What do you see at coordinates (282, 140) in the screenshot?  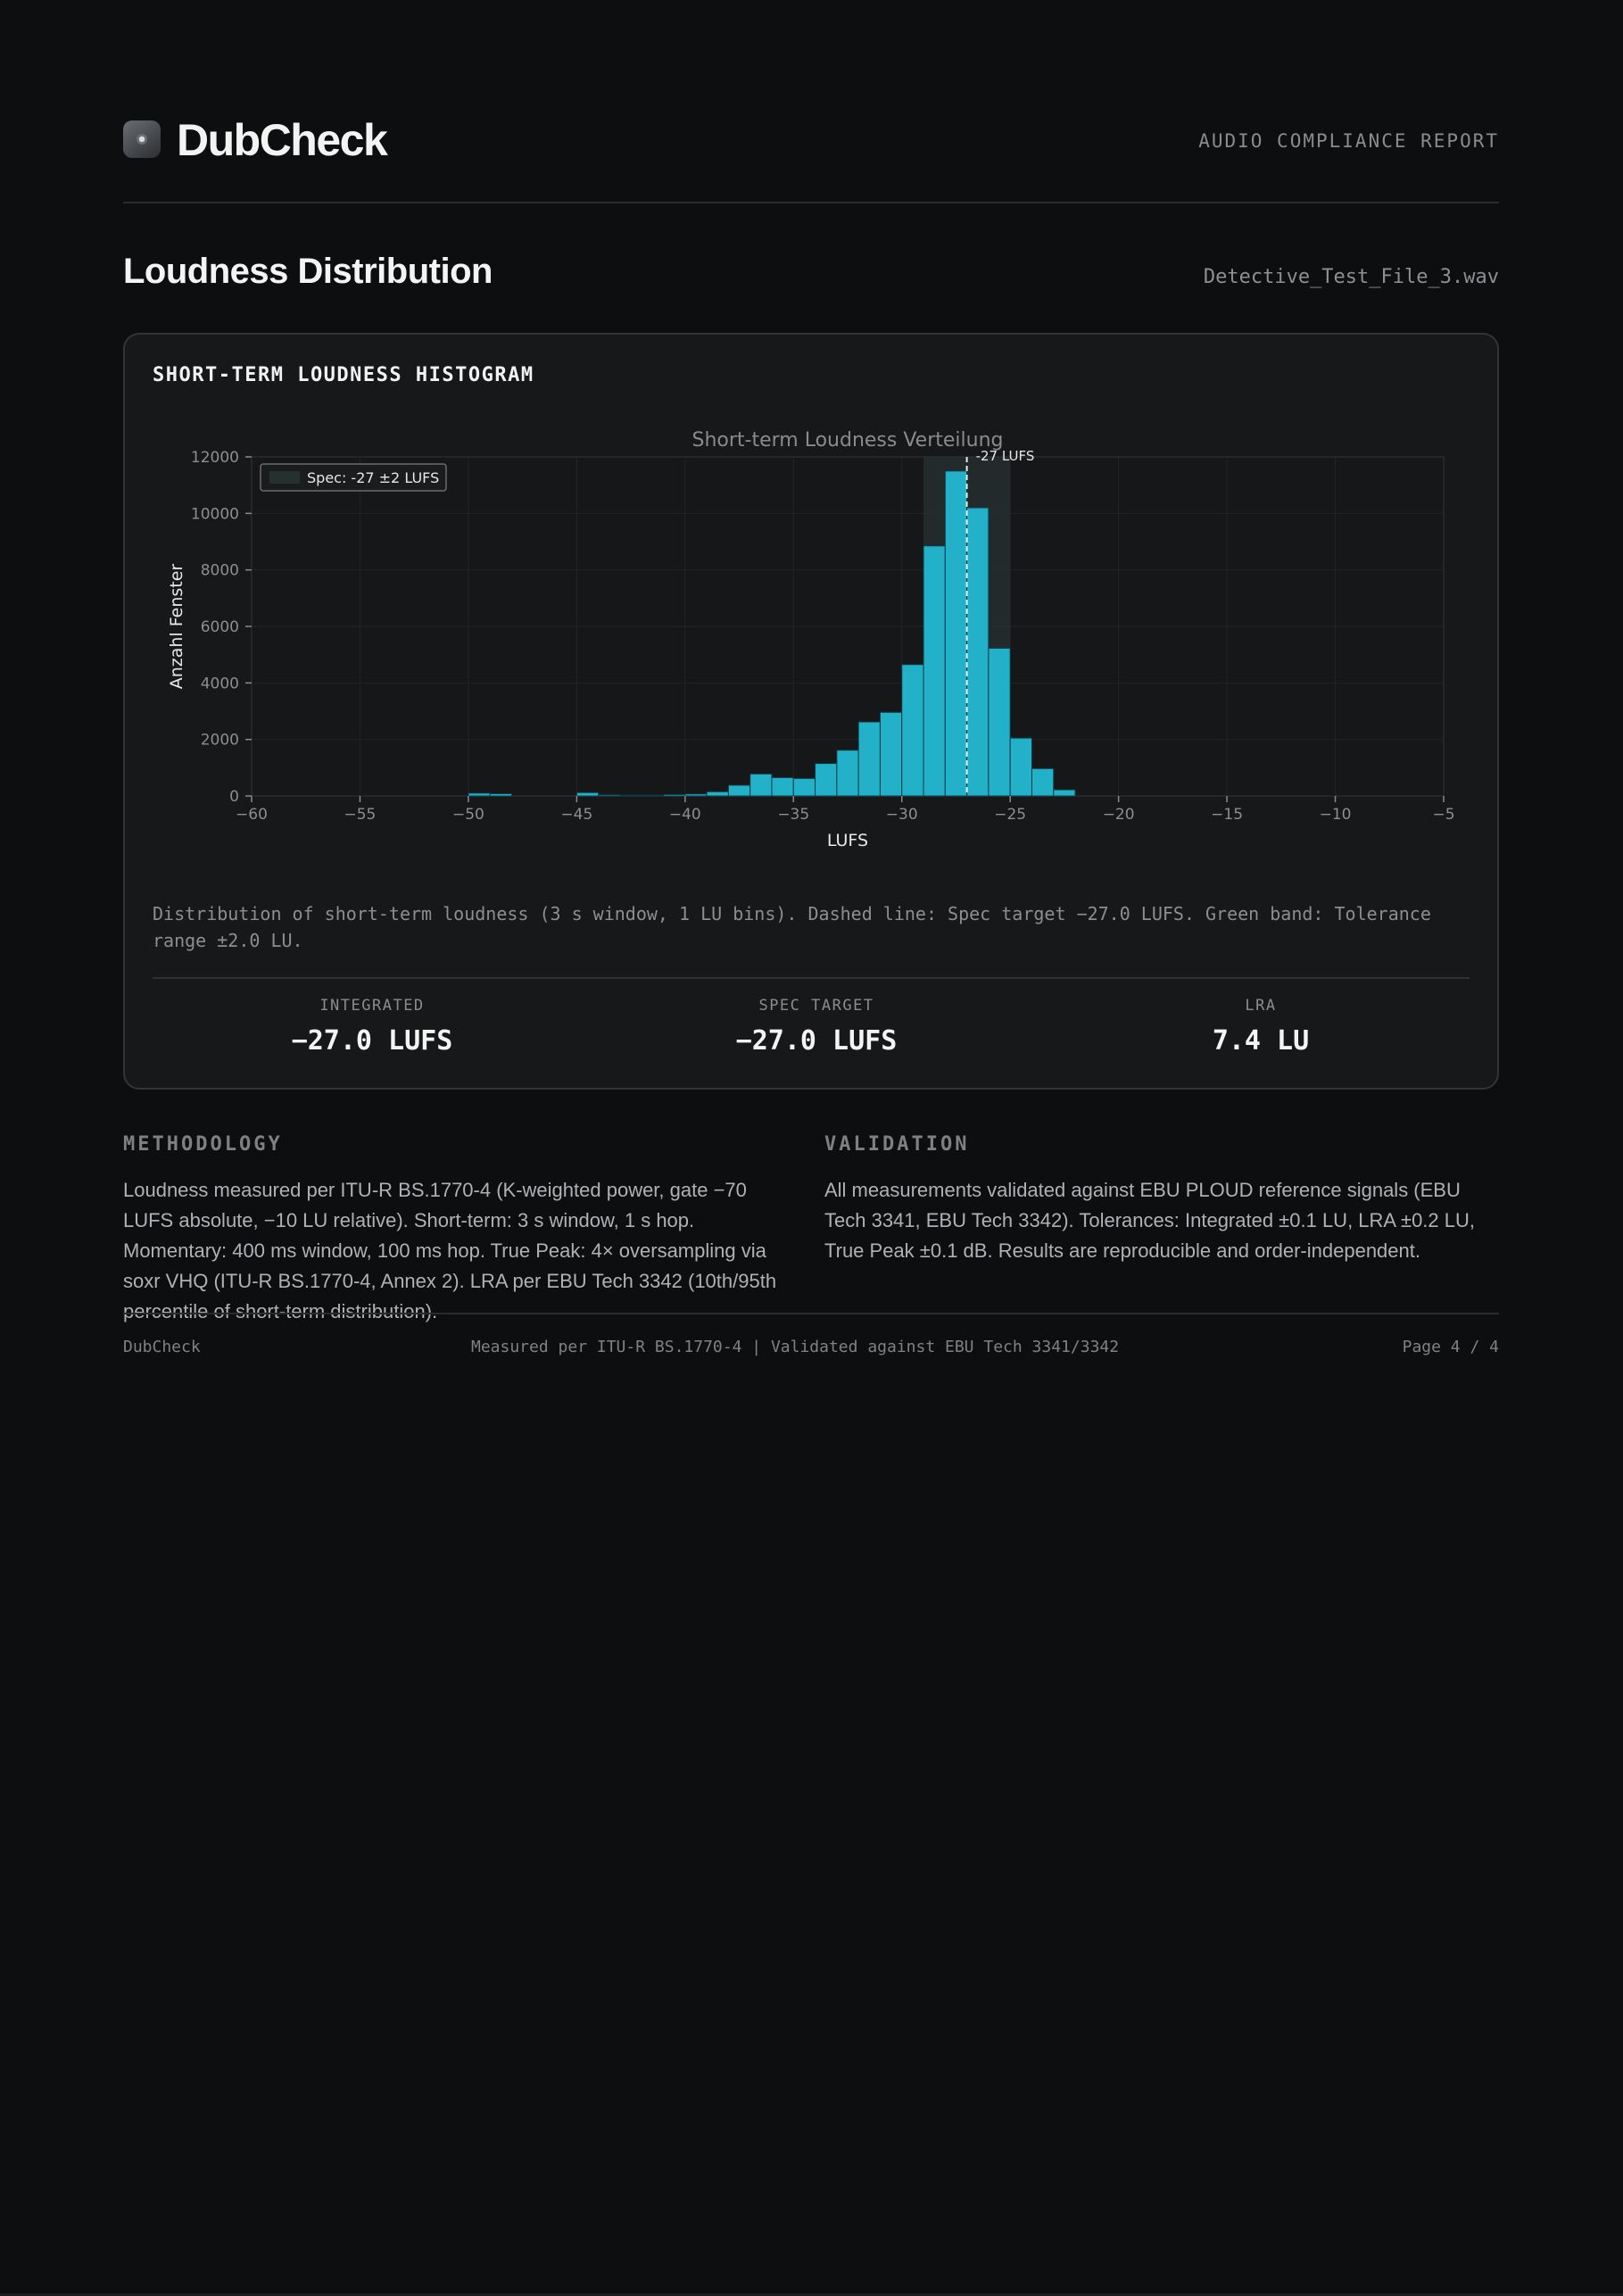 I see `brand-name: DubCheck` at bounding box center [282, 140].